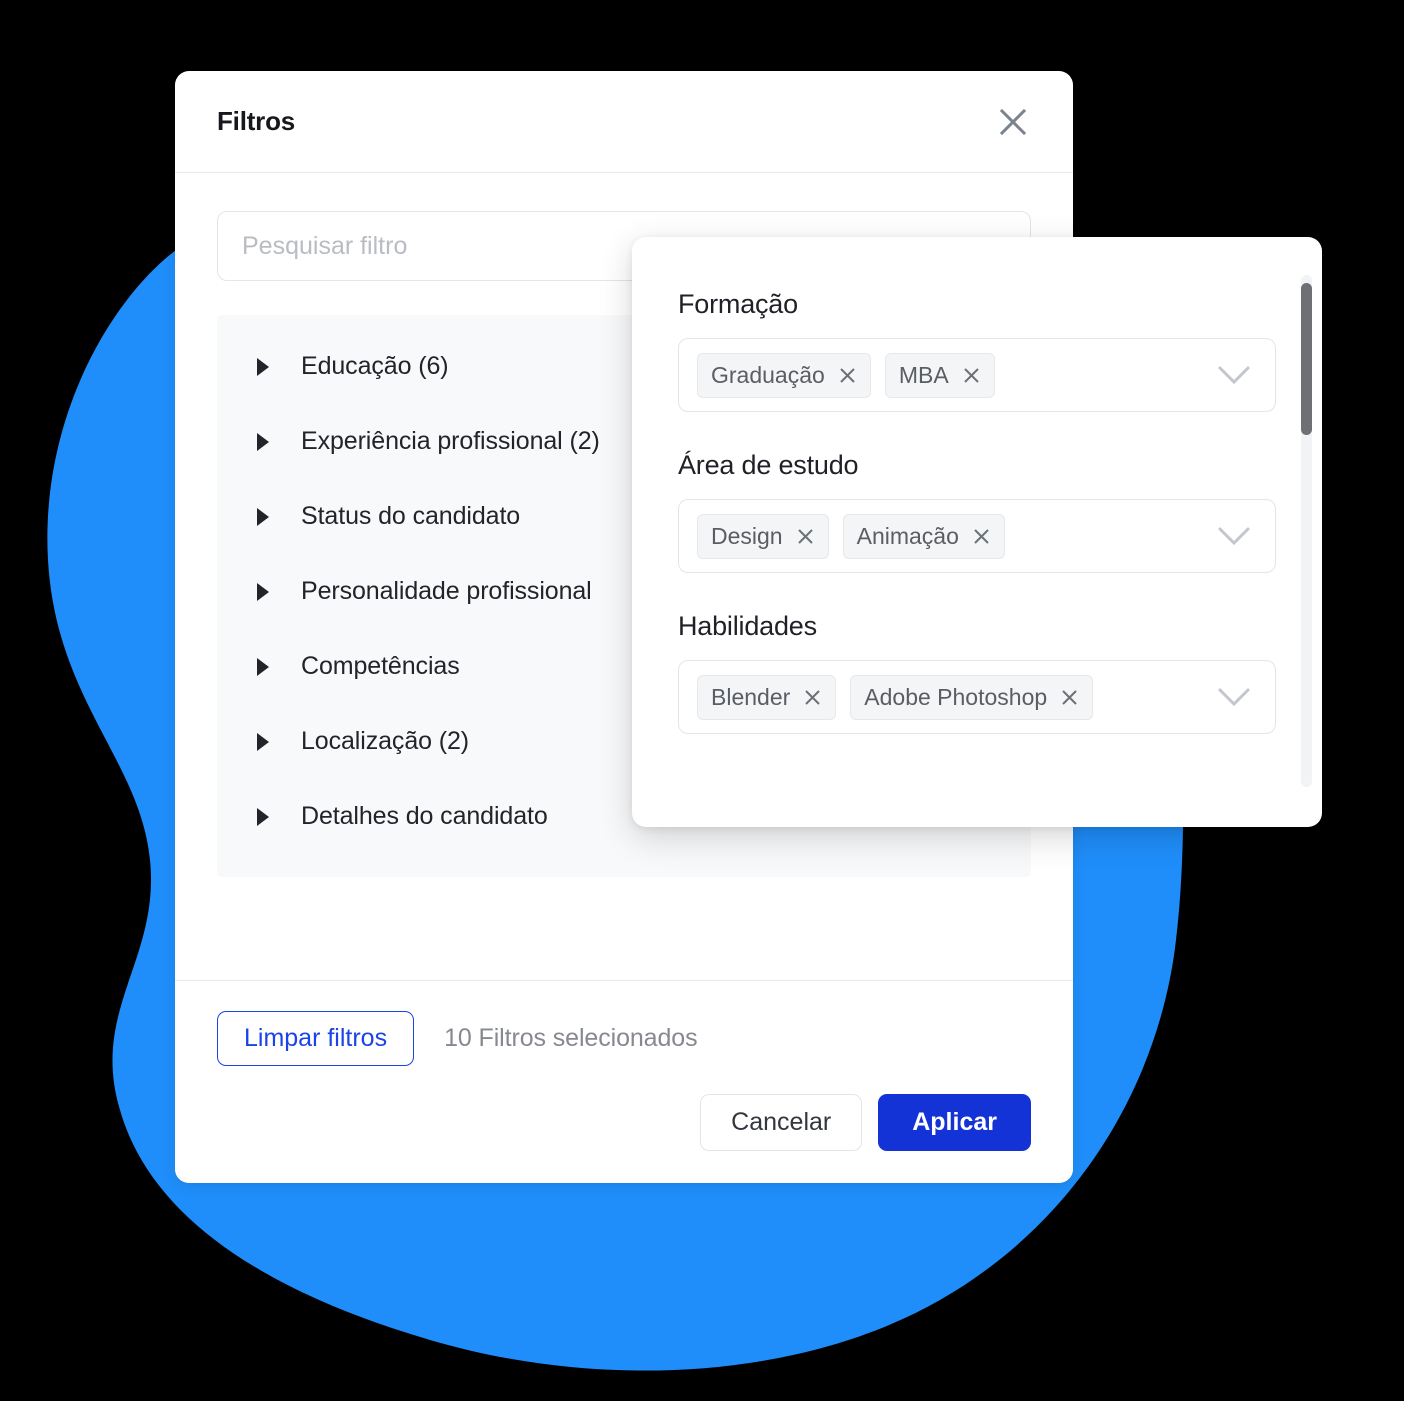  I want to click on filter-group-label: Personalidade profissional, so click(446, 591).